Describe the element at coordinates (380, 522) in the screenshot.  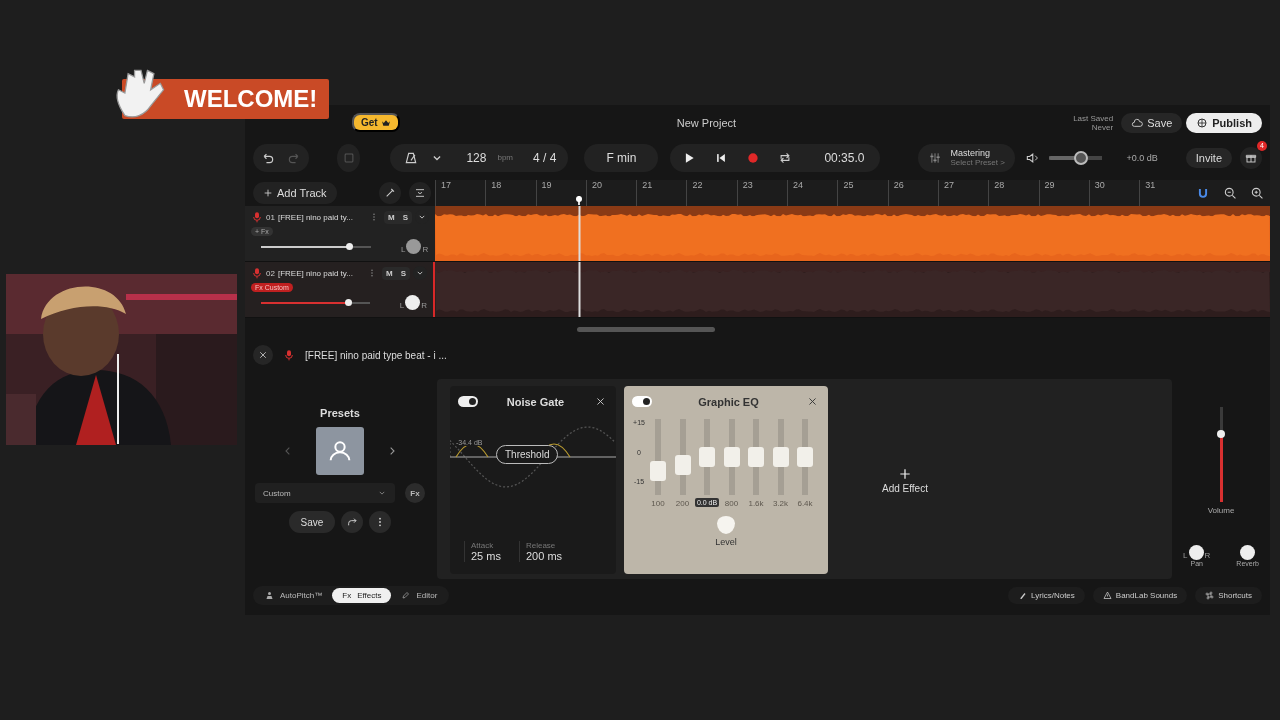
I see `more-button` at that location.